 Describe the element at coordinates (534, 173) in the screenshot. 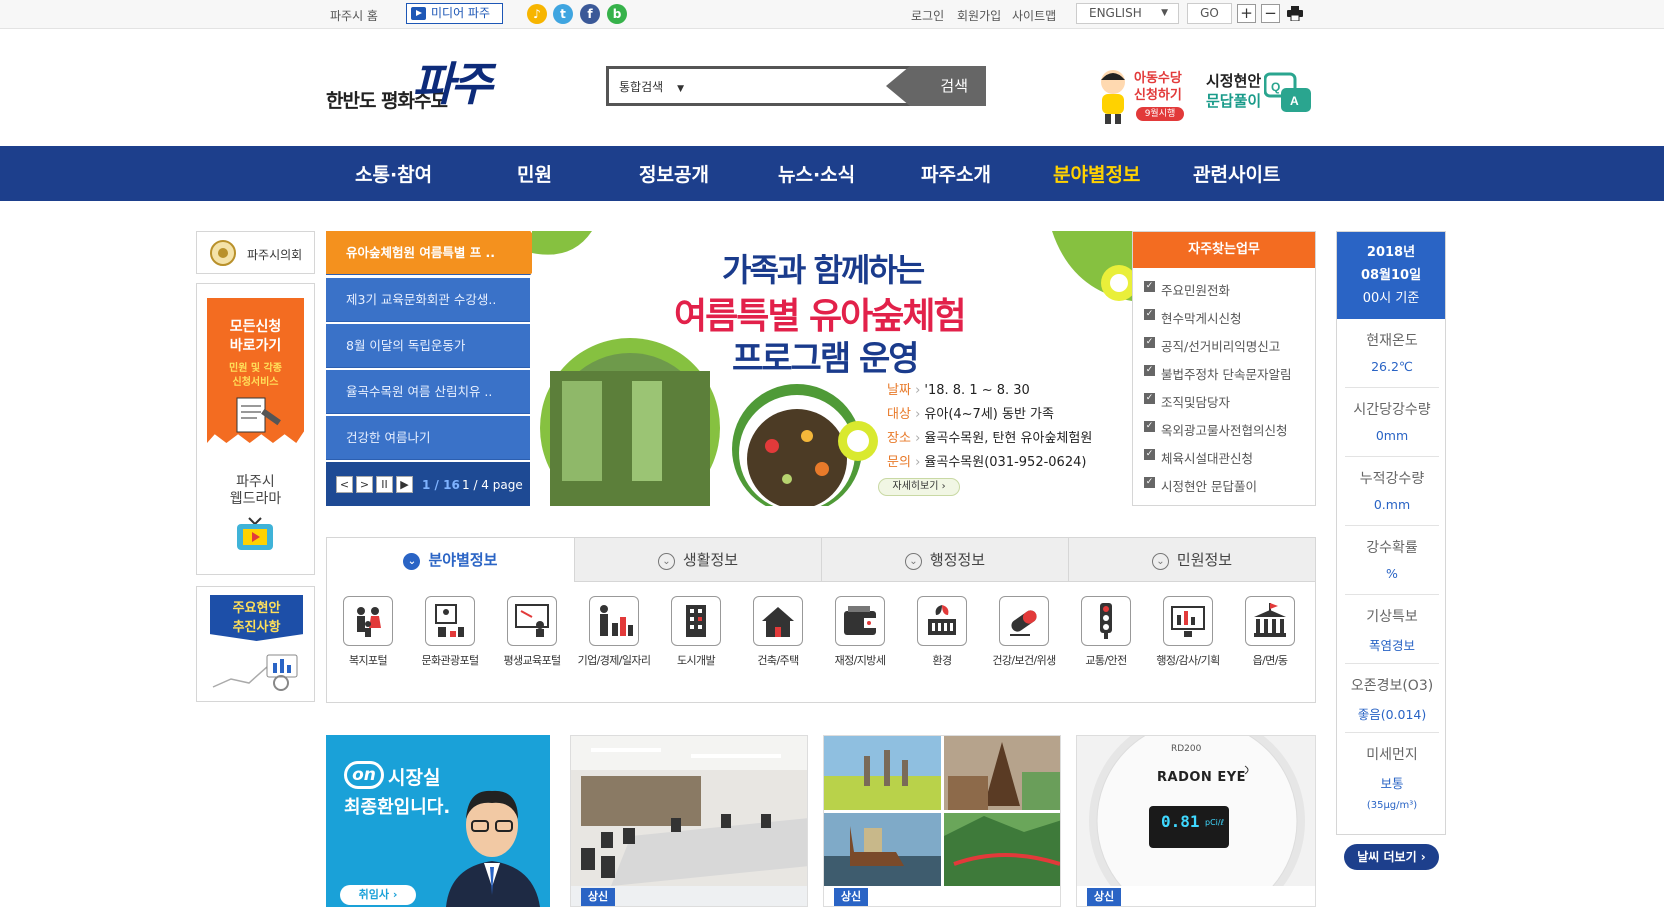

I see `nav-item-civil: 민원` at that location.